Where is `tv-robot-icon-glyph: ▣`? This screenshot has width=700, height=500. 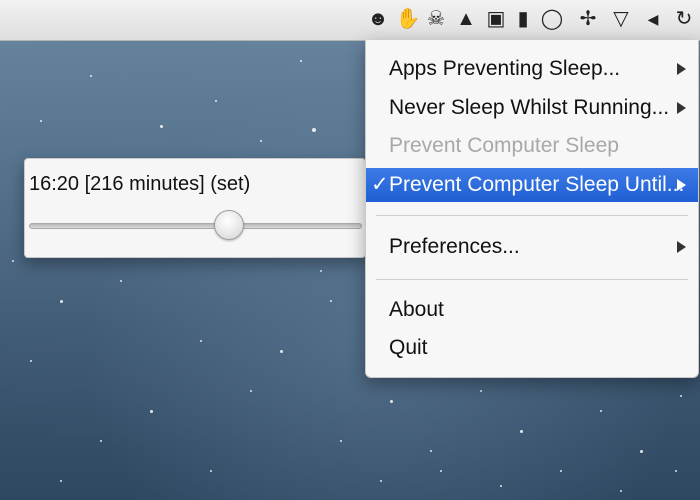 tv-robot-icon-glyph: ▣ is located at coordinates (496, 19).